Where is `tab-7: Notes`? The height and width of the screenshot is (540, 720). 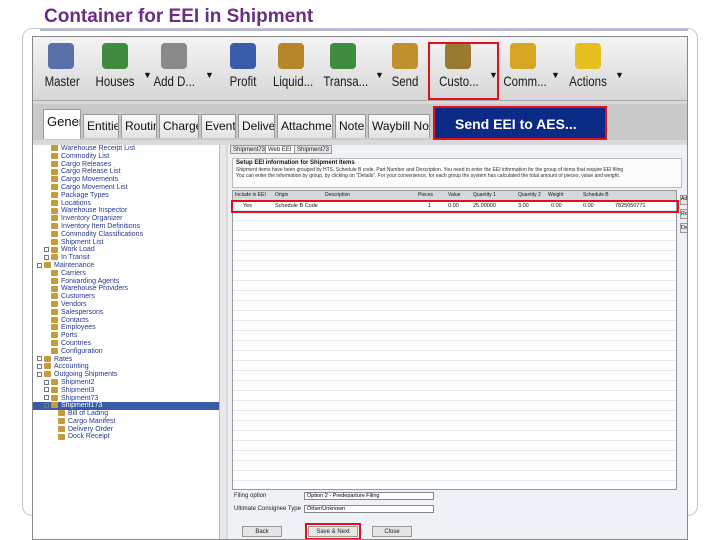
tab-7: Notes is located at coordinates (350, 126).